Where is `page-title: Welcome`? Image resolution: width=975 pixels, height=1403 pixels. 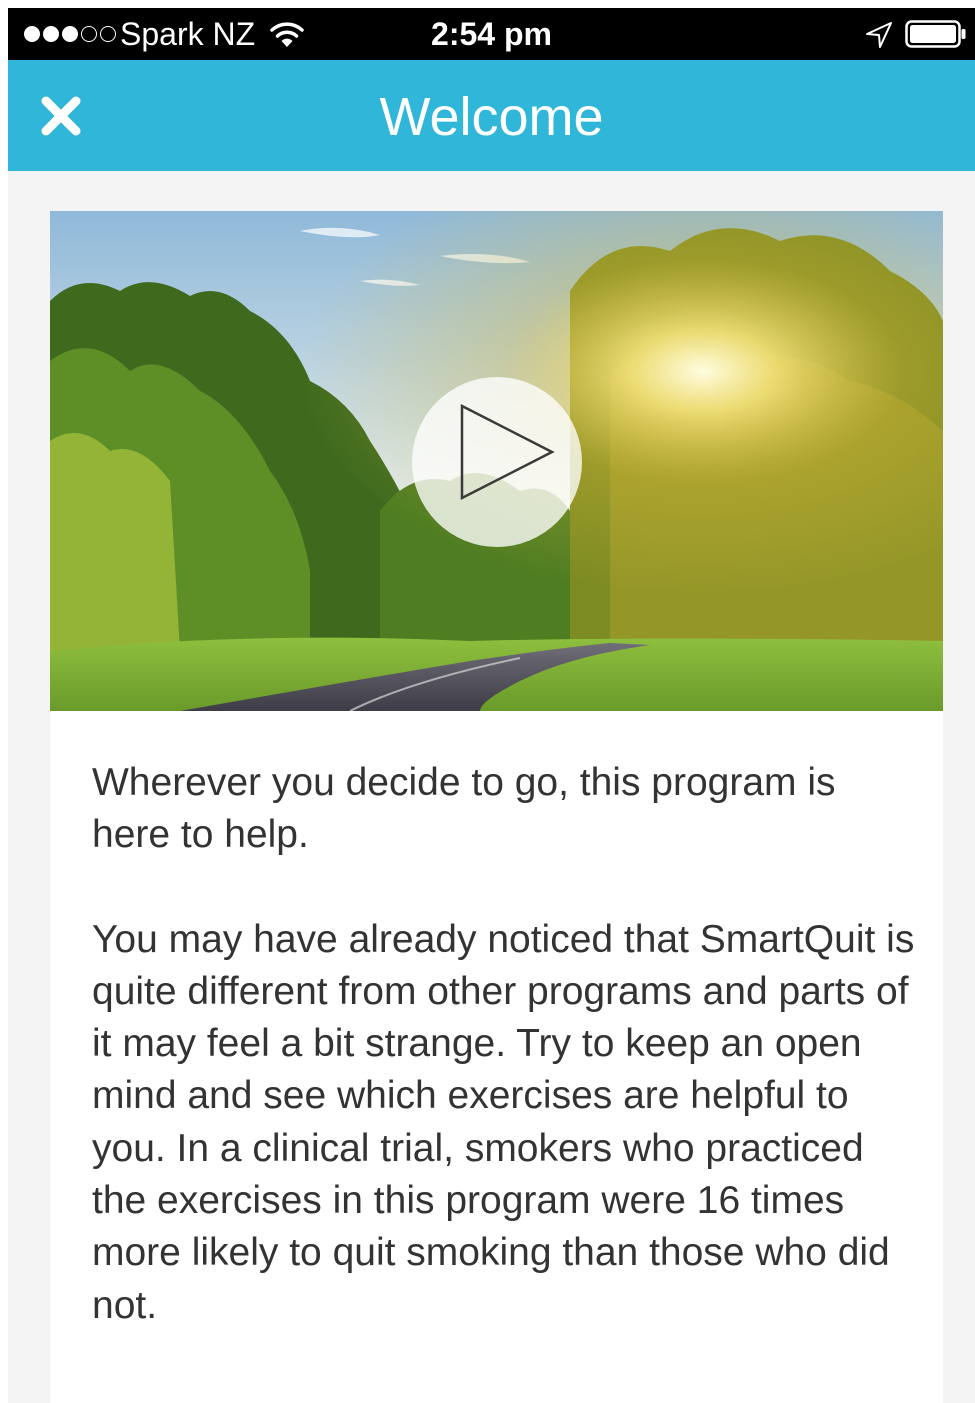
page-title: Welcome is located at coordinates (491, 117).